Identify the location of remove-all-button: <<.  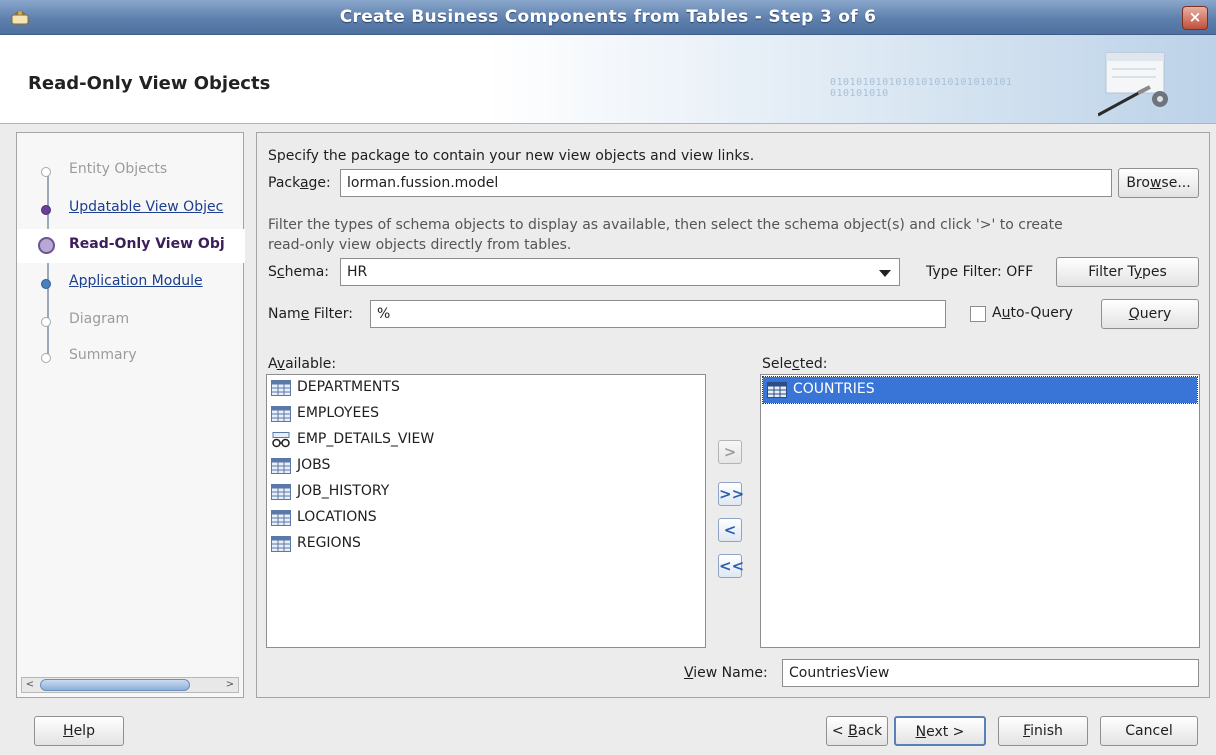
(731, 566).